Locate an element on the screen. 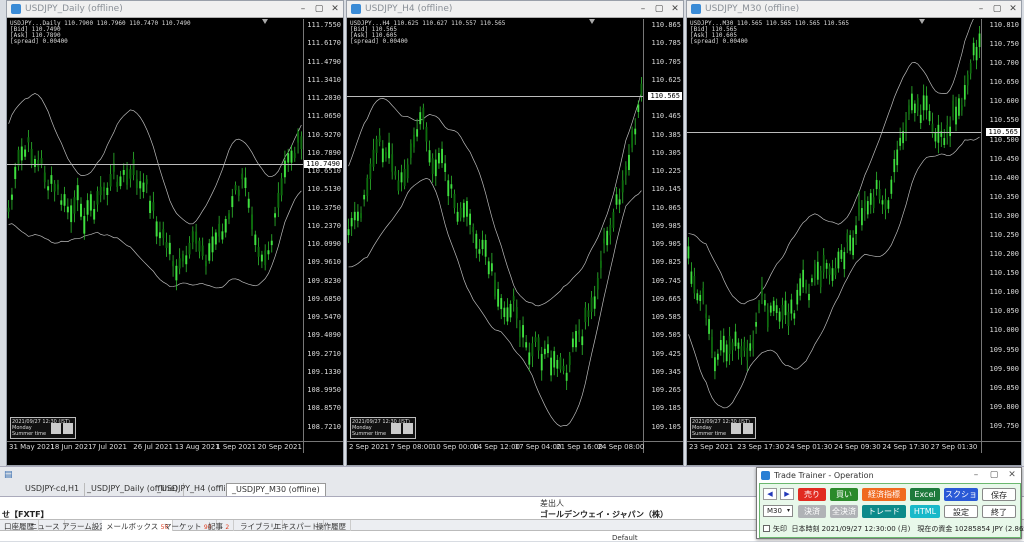  shift-marker-icon is located at coordinates (922, 21).